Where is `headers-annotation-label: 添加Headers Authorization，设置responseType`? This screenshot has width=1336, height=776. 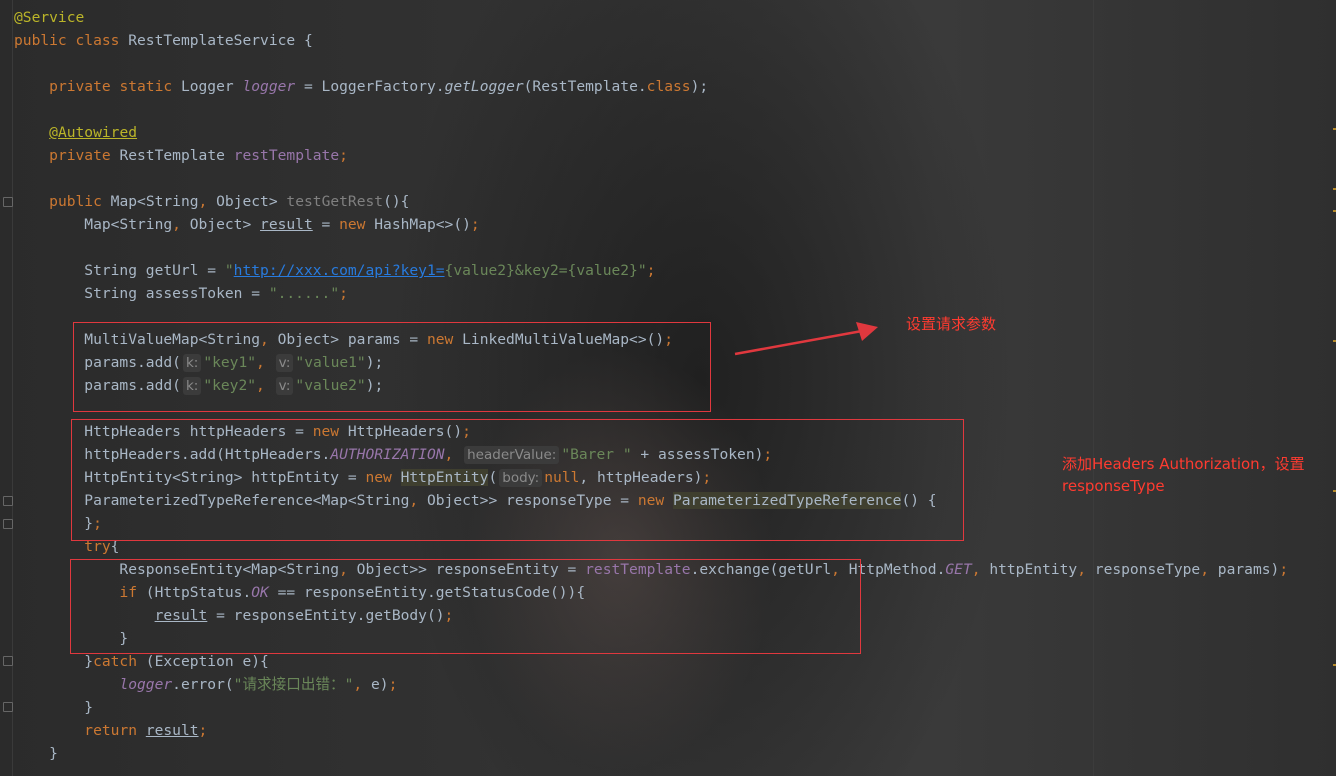
headers-annotation-label: 添加Headers Authorization，设置responseType is located at coordinates (1183, 475).